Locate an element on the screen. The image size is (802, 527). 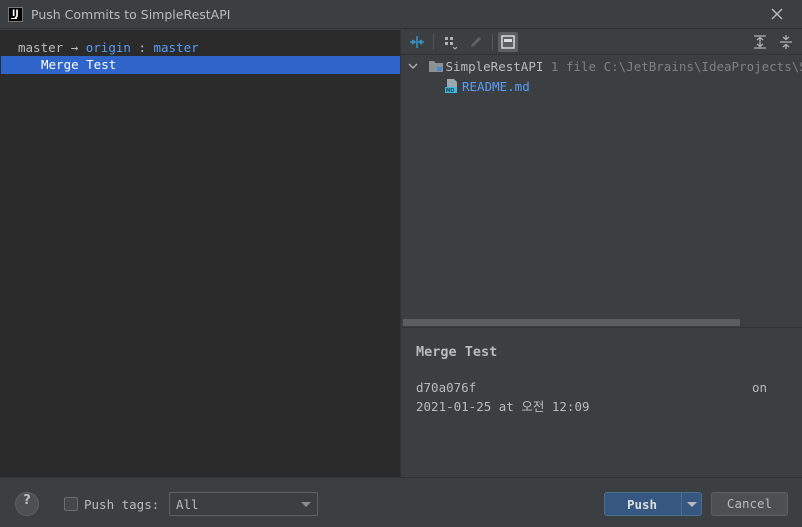
remote-name-link: origin is located at coordinates (108, 47).